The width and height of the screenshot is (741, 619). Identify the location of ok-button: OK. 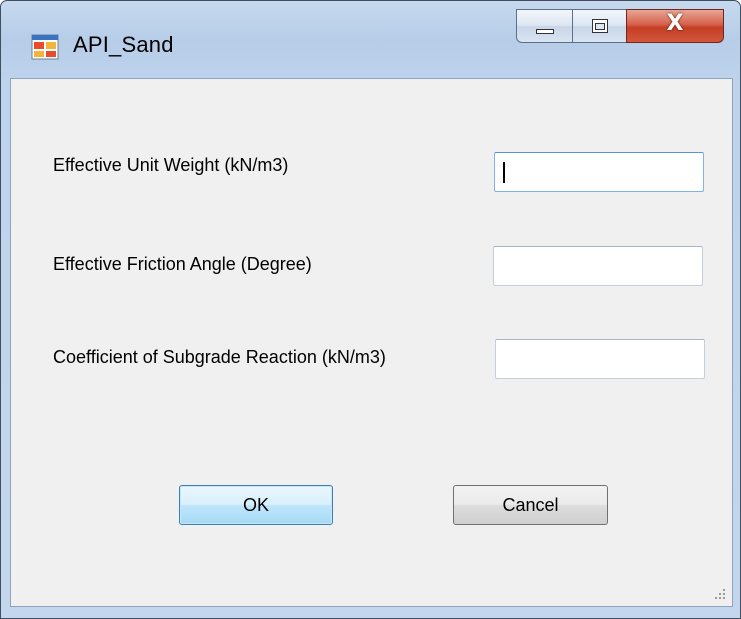
(256, 505).